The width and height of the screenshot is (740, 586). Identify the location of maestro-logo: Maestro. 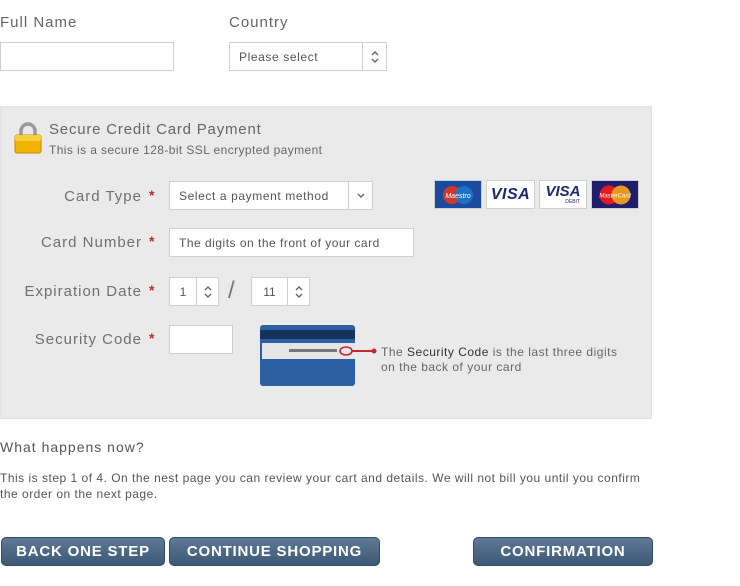
(458, 194).